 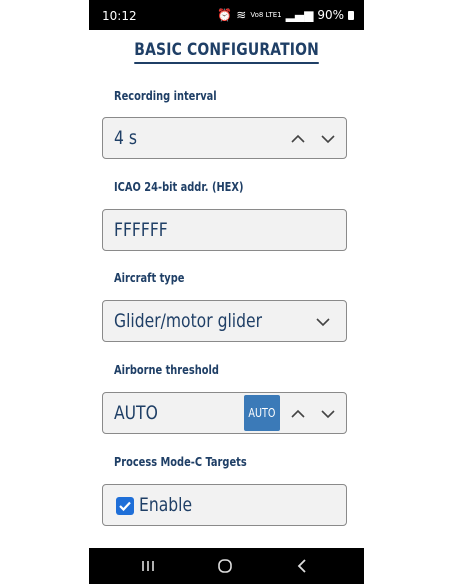 I want to click on battery-icon, so click(x=351, y=15).